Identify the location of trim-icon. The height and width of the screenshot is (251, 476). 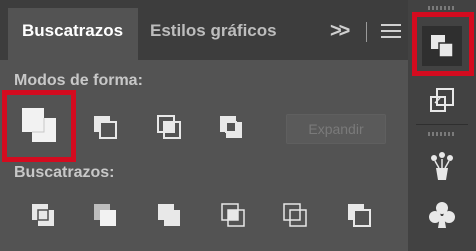
(105, 215).